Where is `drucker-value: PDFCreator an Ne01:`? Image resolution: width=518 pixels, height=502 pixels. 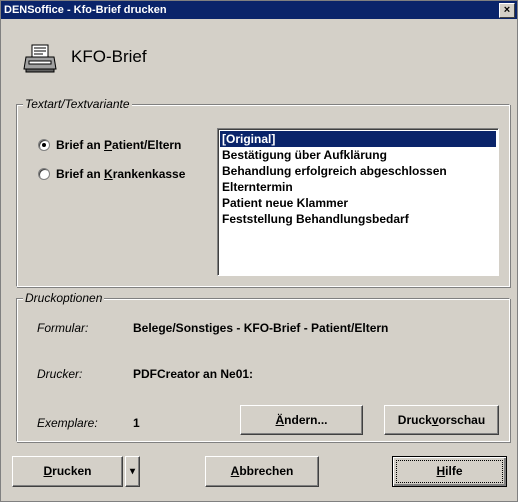 drucker-value: PDFCreator an Ne01: is located at coordinates (193, 374).